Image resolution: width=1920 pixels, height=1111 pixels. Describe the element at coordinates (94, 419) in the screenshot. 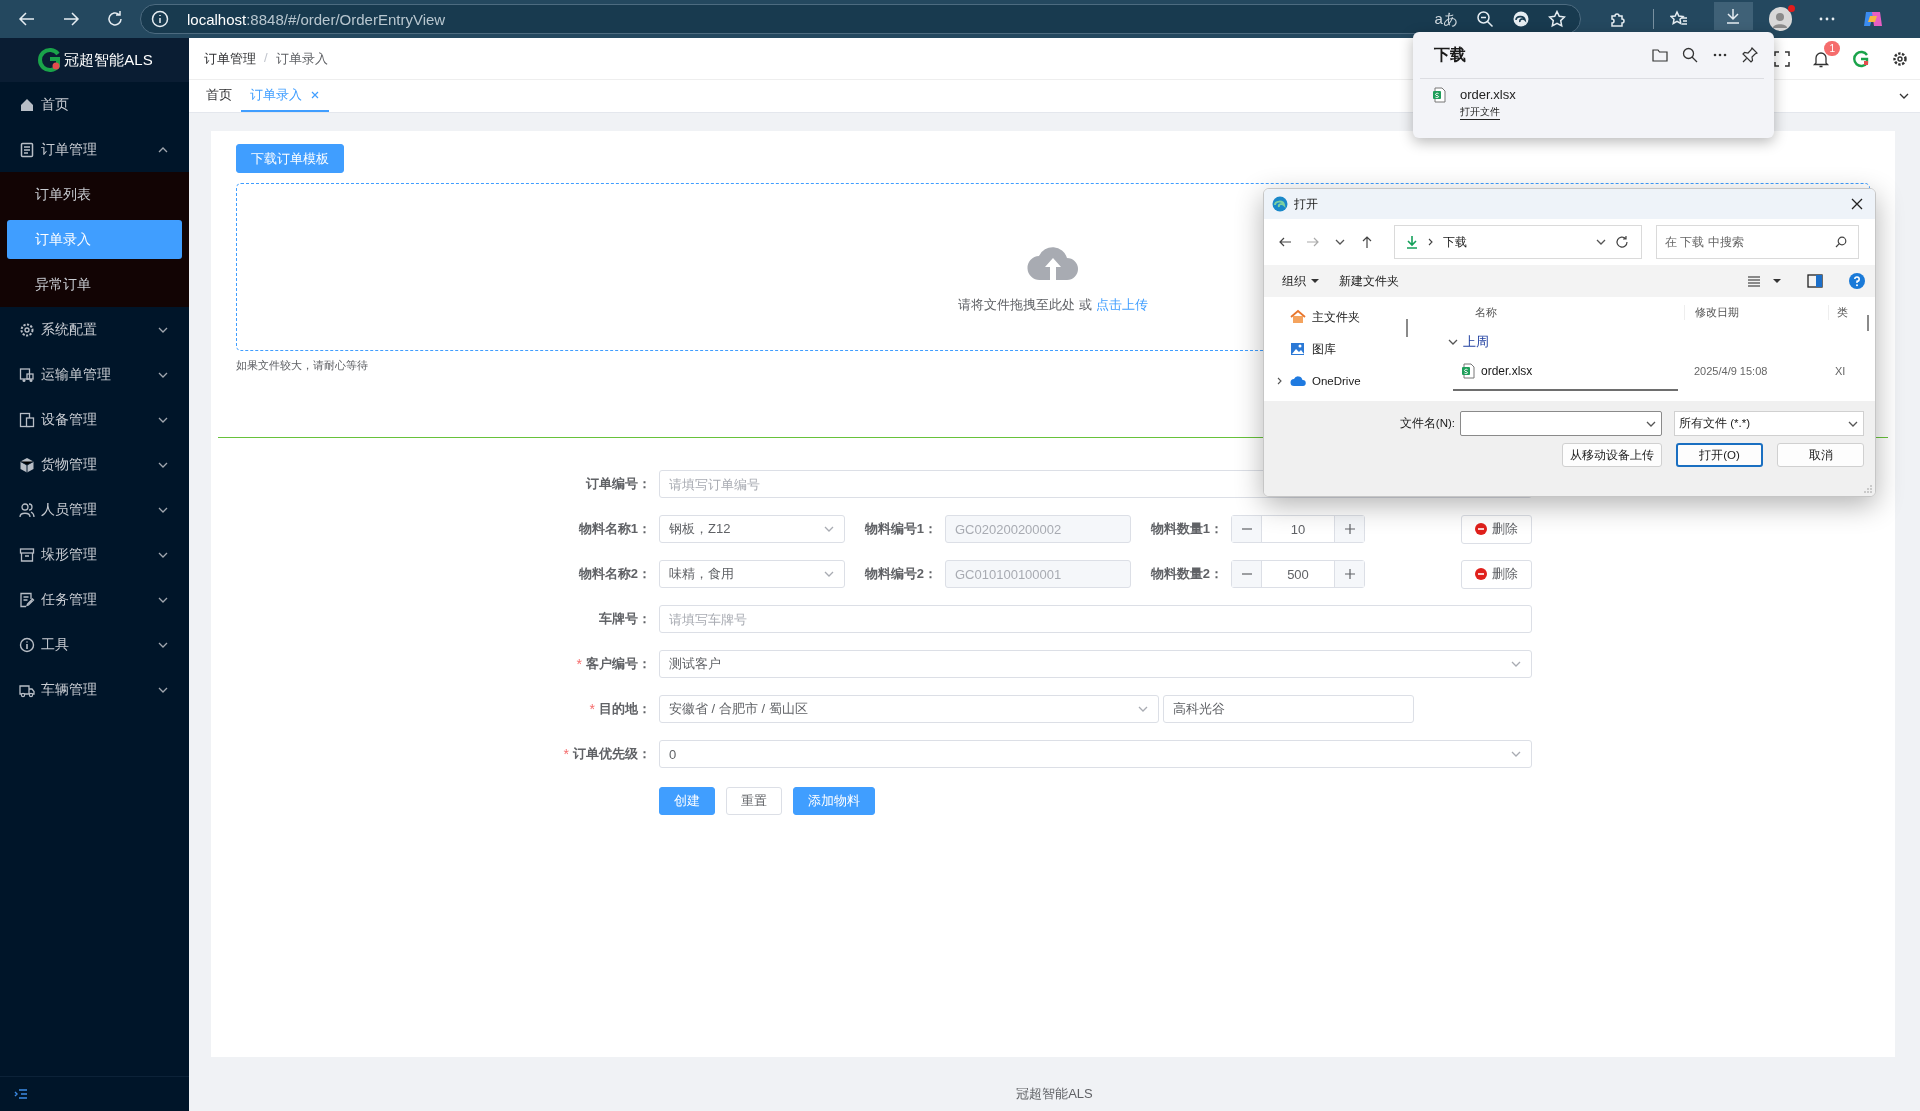

I see `sidebar-item: 设备管理` at that location.